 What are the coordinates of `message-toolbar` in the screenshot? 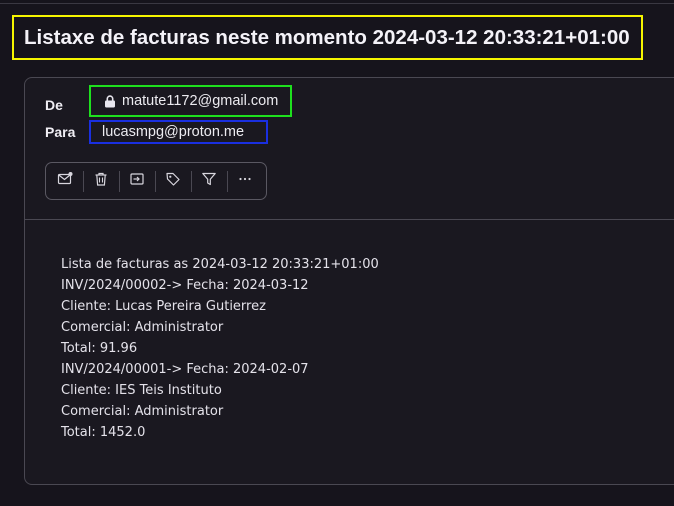 It's located at (156, 181).